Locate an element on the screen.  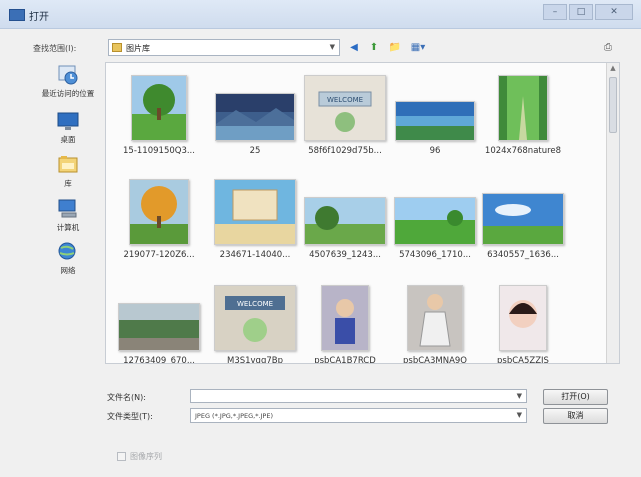
file-item: psbCA1B7RCD is located at coordinates (345, 320).